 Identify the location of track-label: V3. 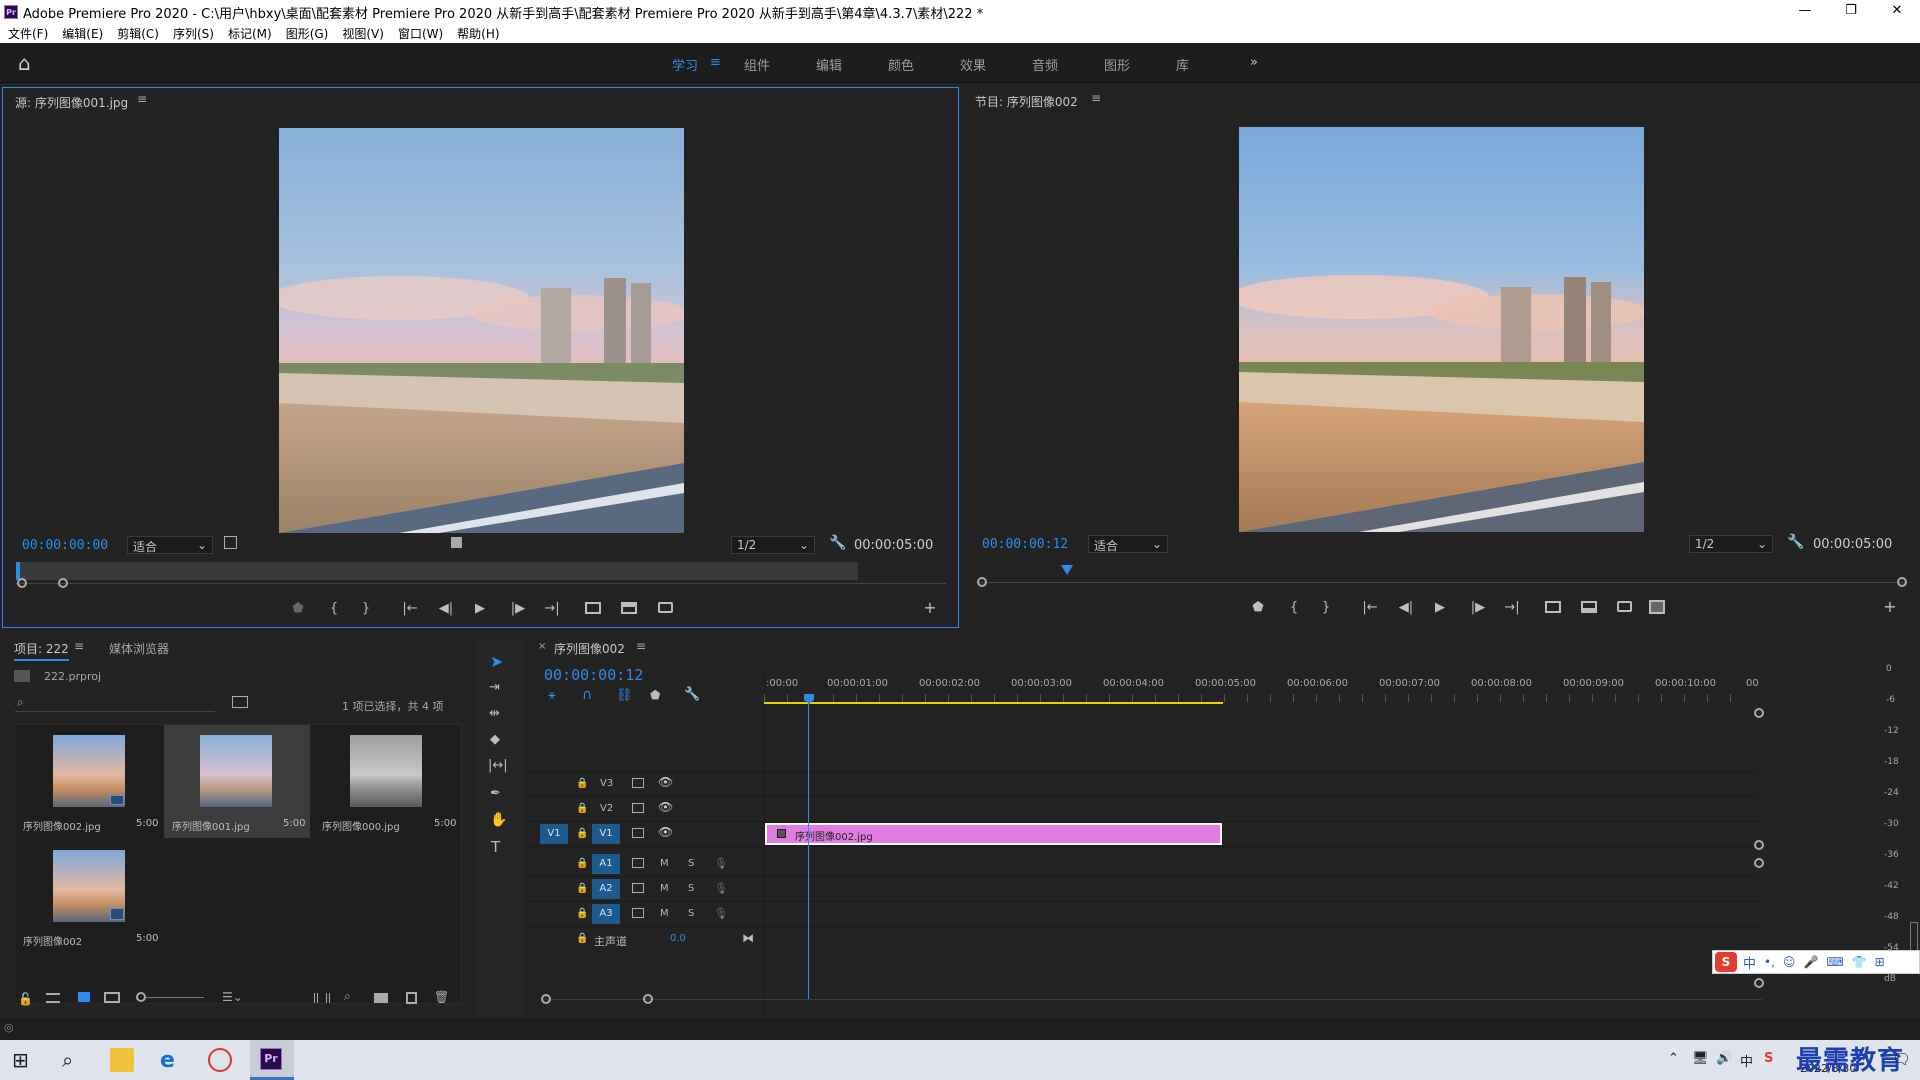
(606, 783).